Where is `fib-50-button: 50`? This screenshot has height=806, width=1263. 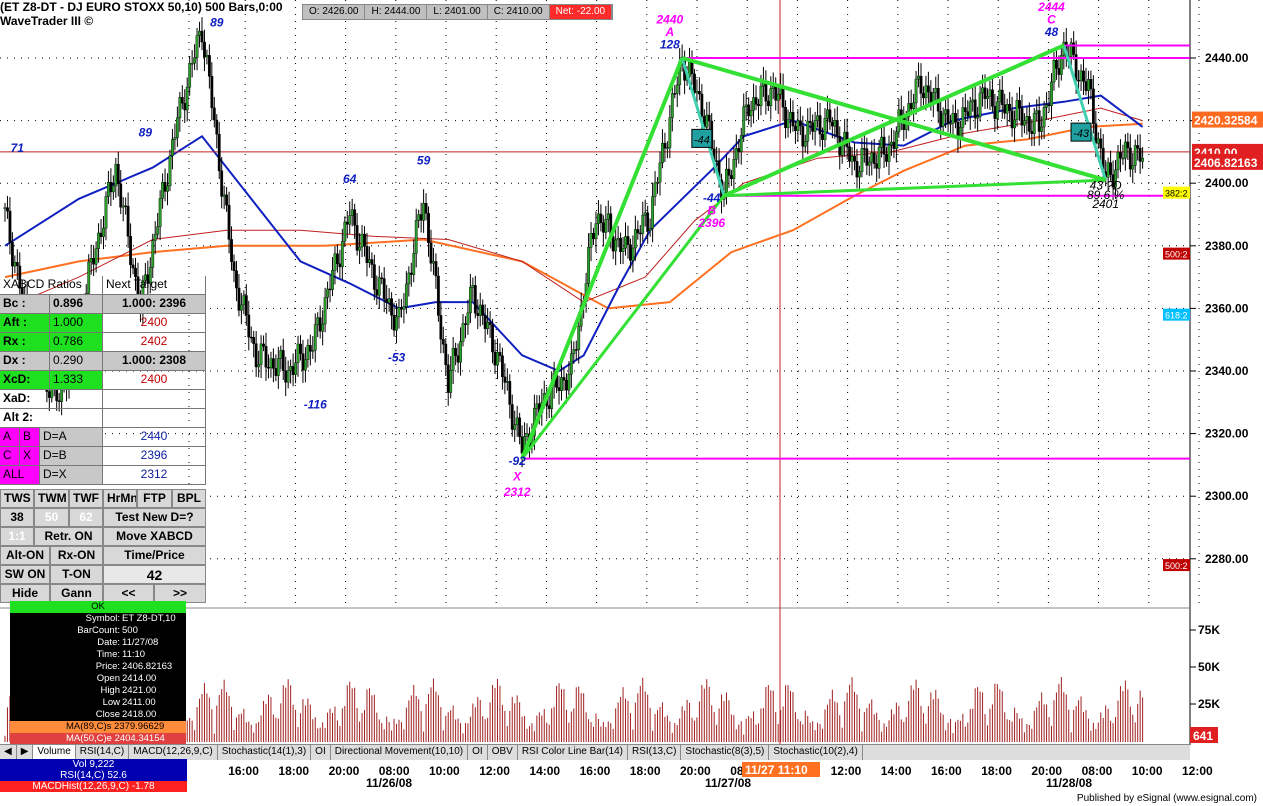
fib-50-button: 50 is located at coordinates (51, 517).